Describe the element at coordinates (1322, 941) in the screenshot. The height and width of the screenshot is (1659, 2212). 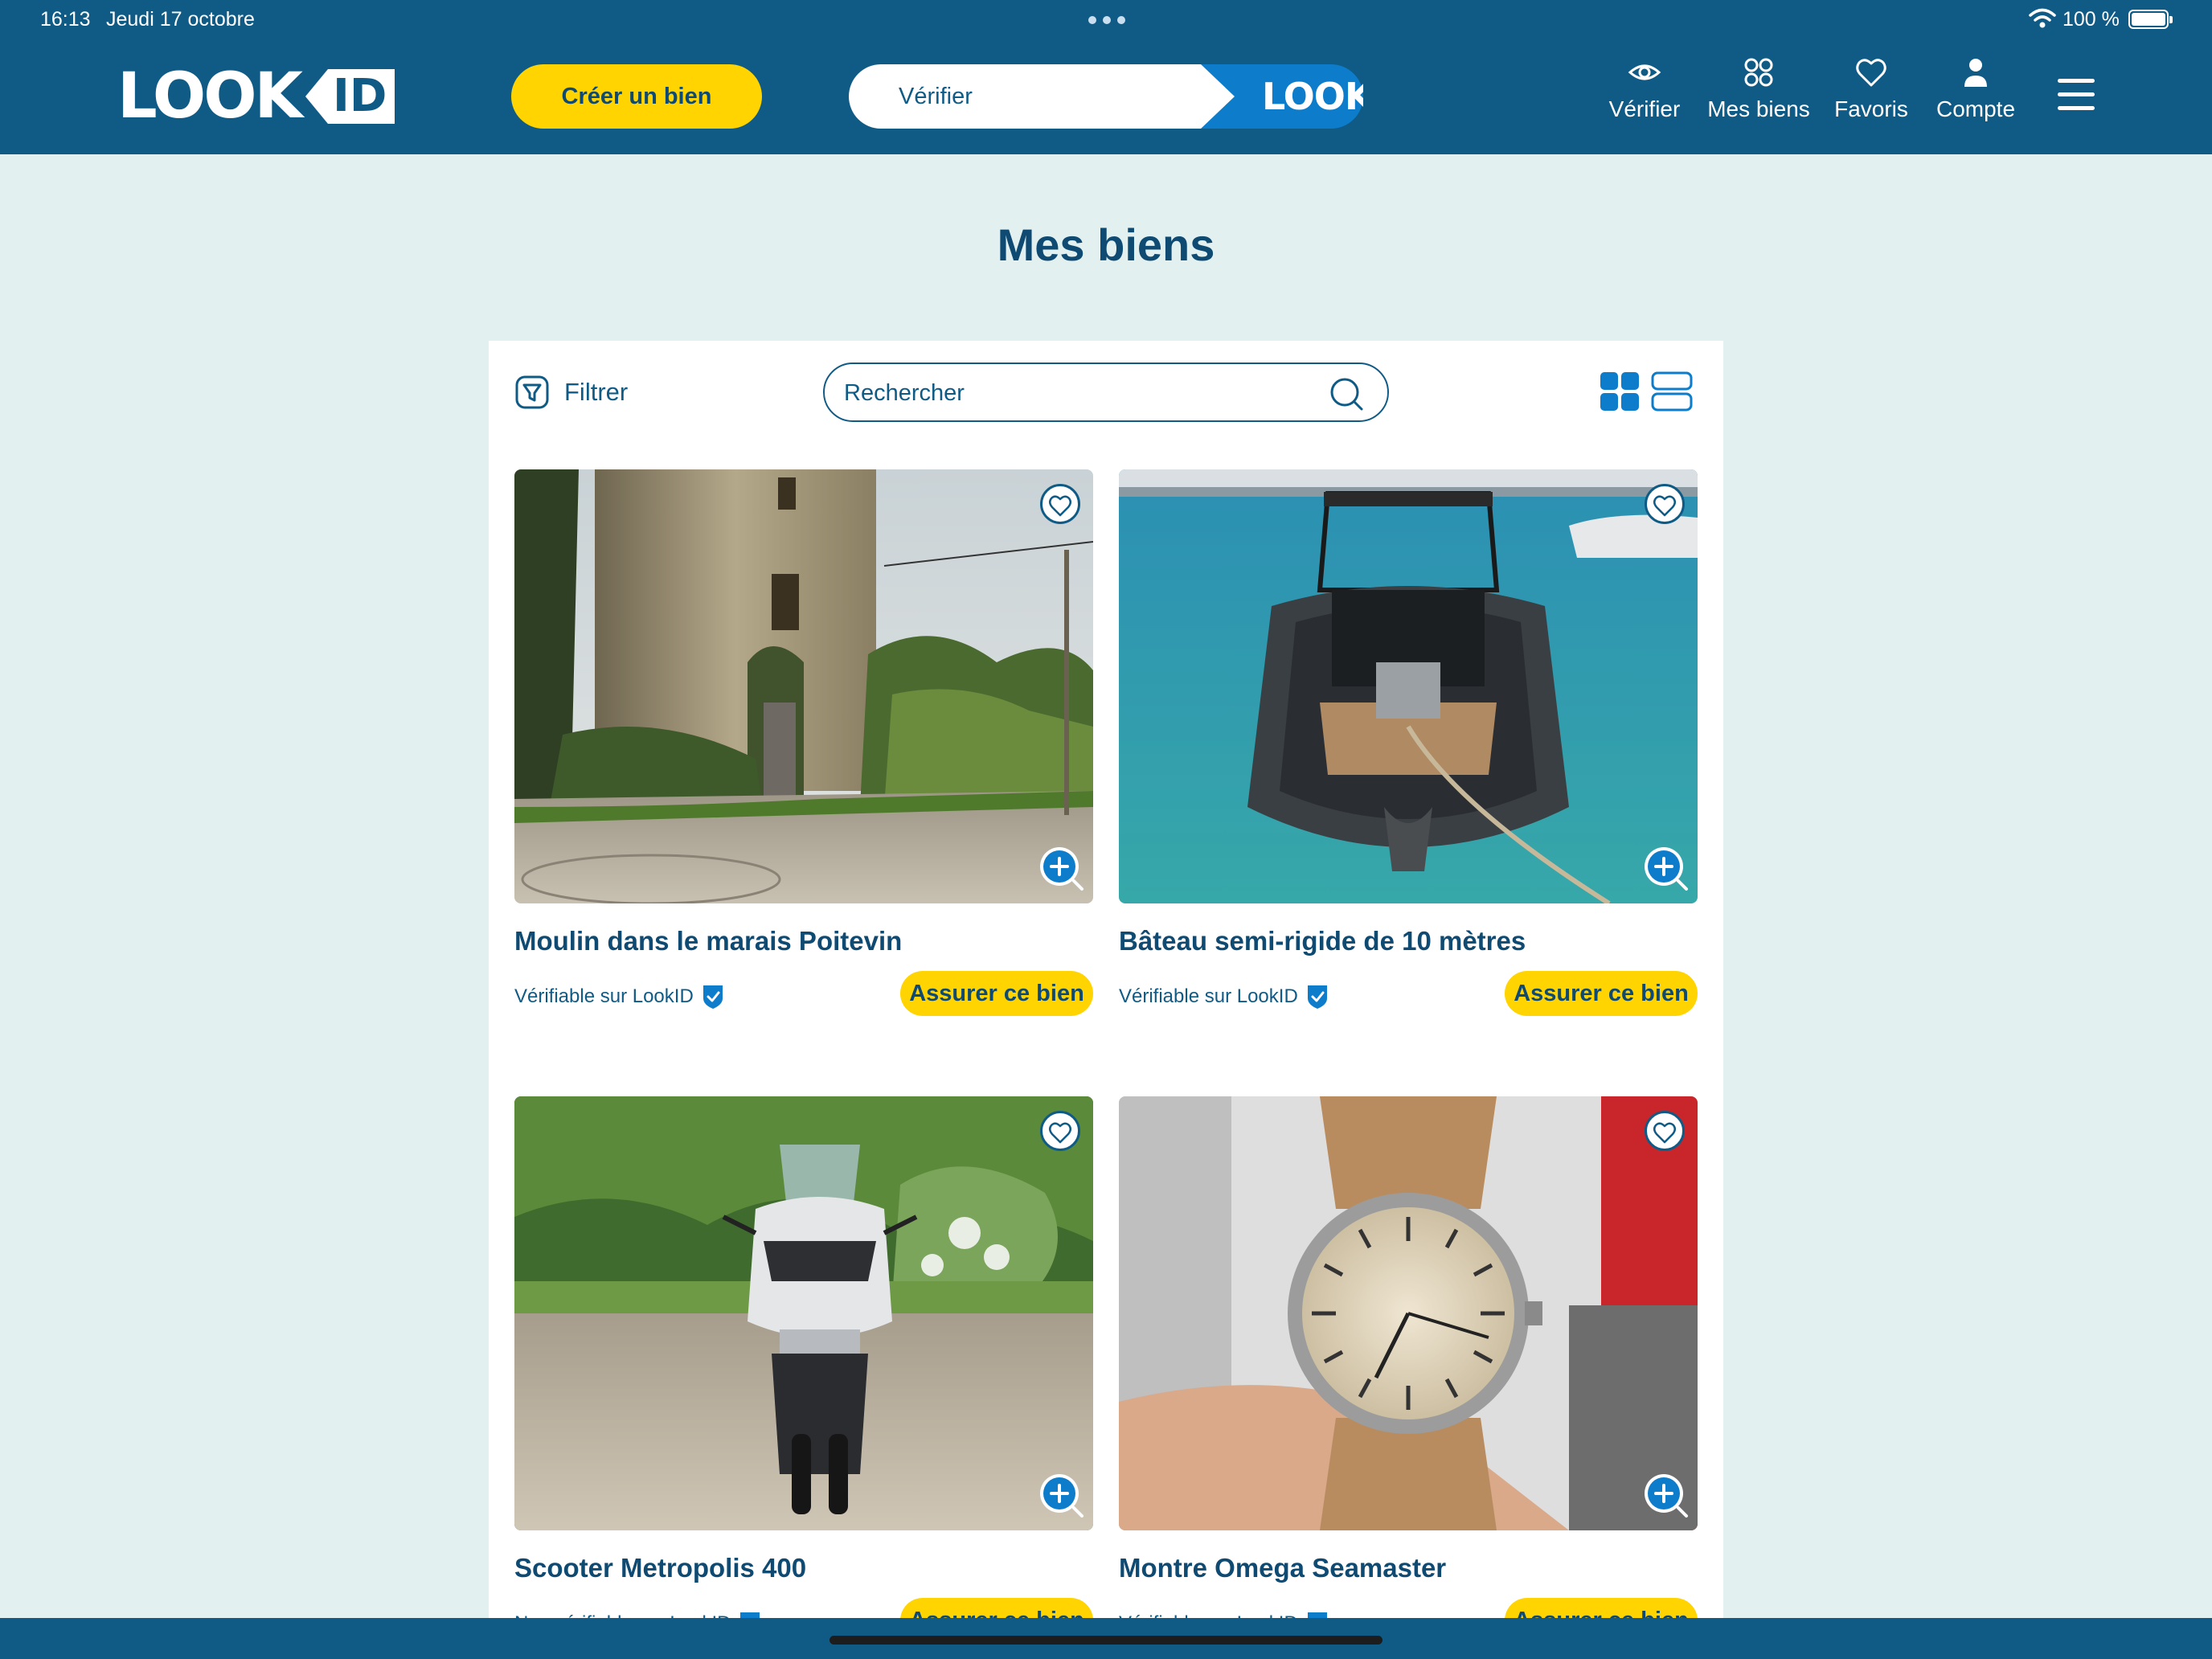
I see `item-title: Bâteau semi-rigide de 10 mètres` at that location.